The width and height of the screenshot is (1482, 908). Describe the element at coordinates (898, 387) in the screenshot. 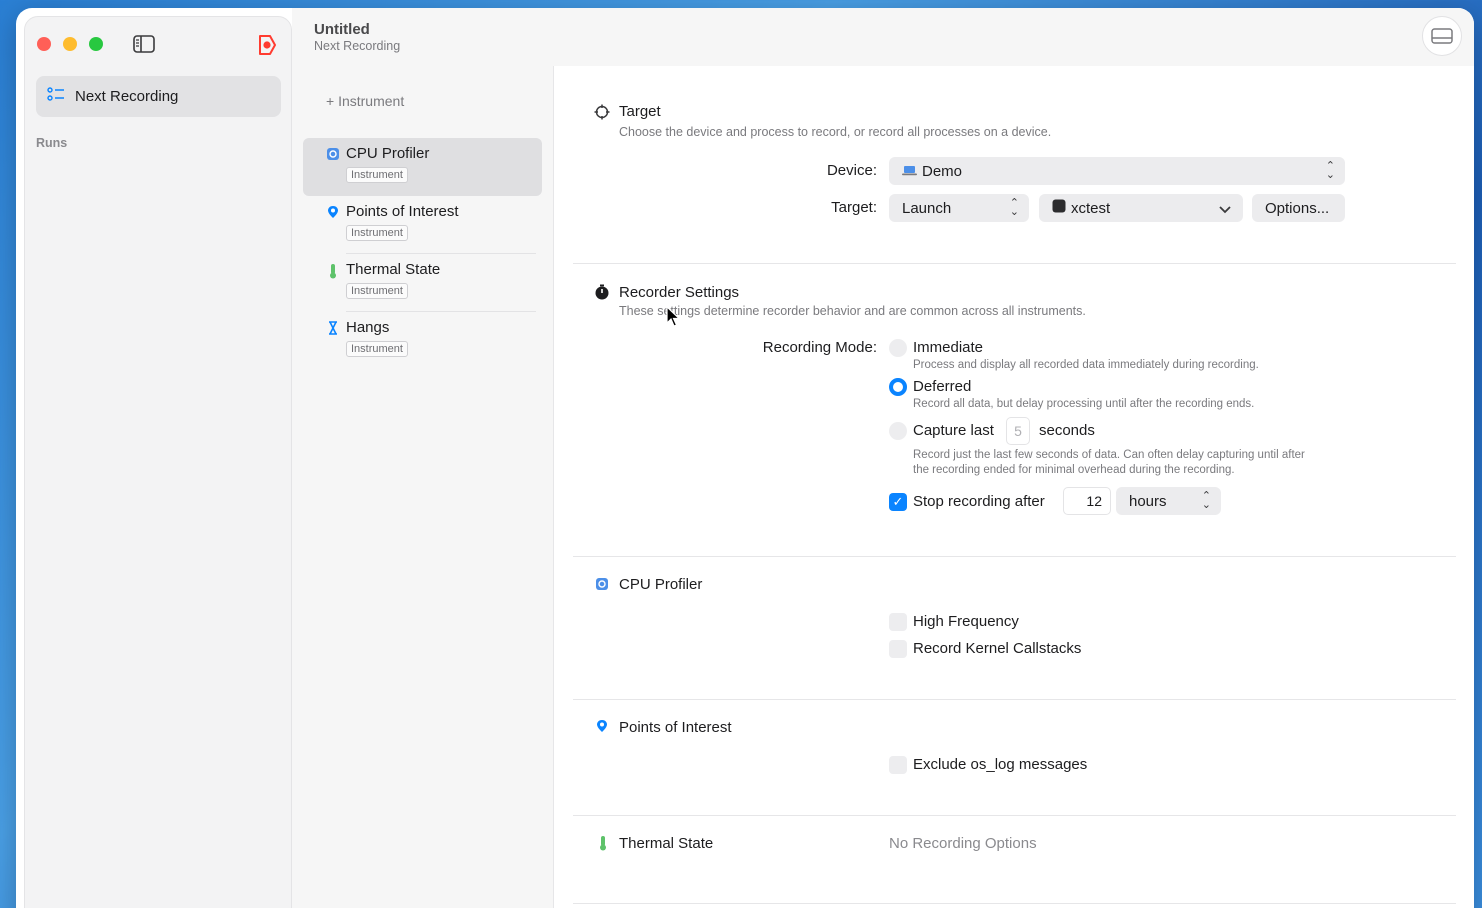

I see `deferred-radio` at that location.